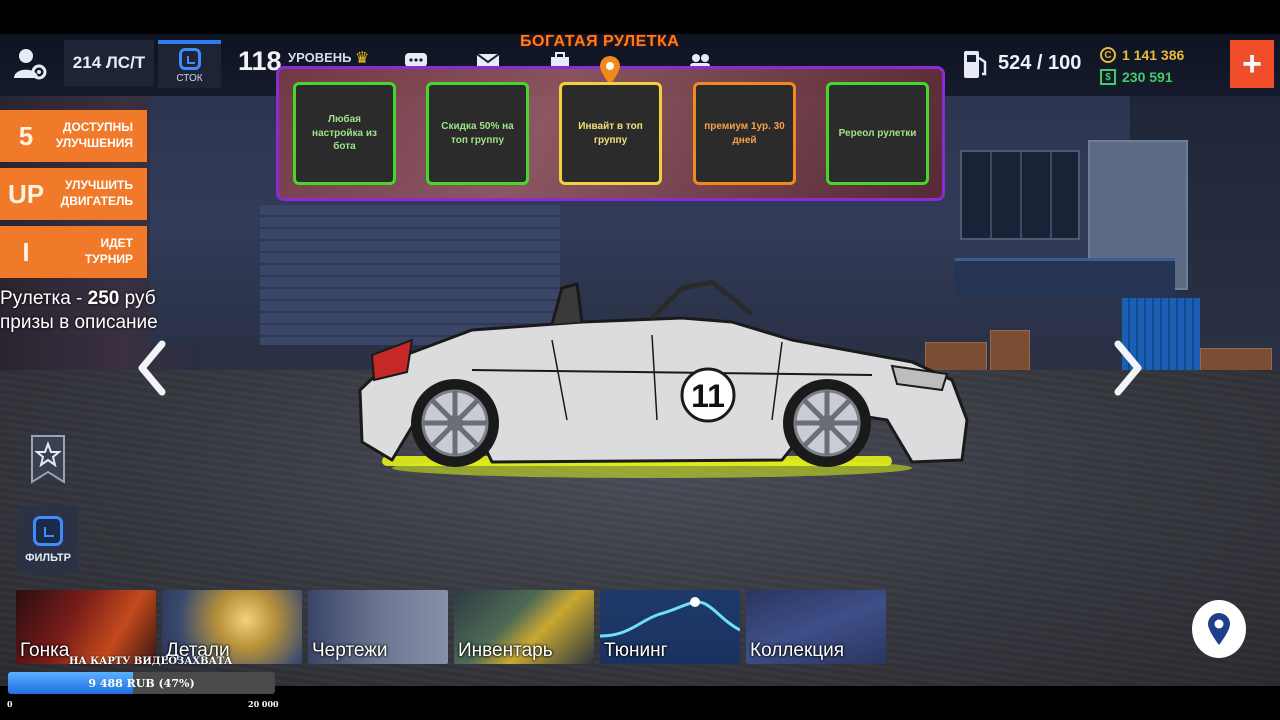 The height and width of the screenshot is (720, 1280). I want to click on garage-counter, so click(1065, 278).